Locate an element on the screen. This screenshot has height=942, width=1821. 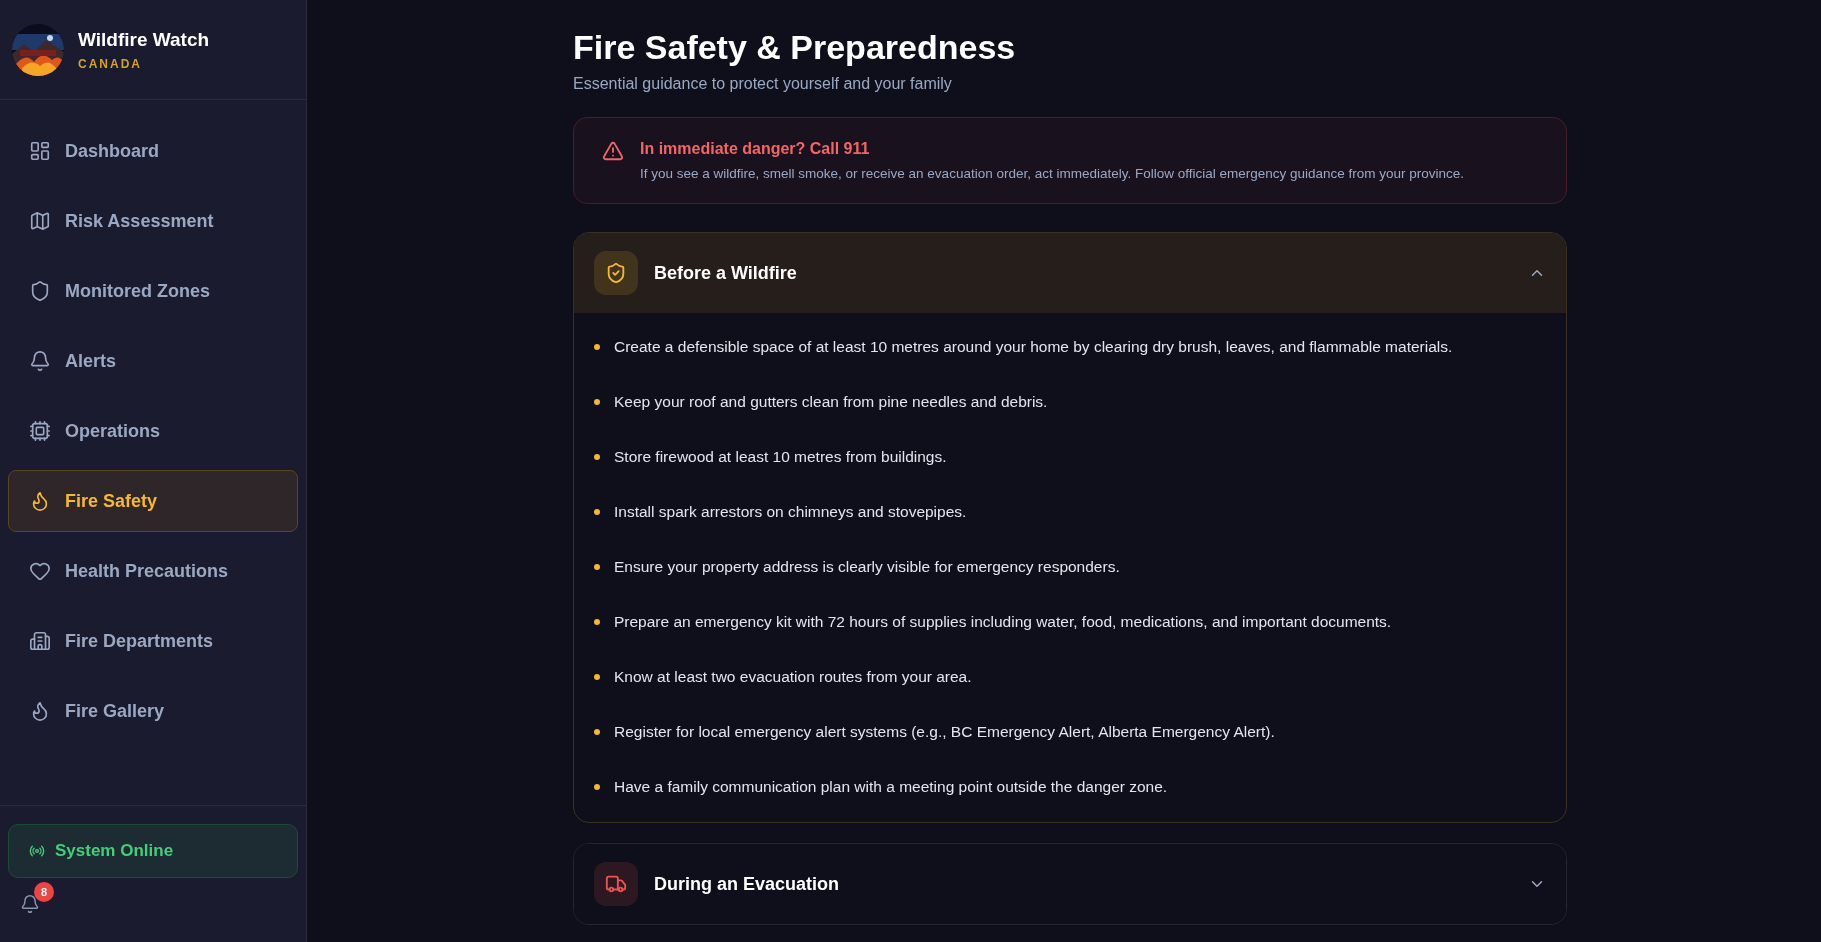
accordion-header: During an Evacuation is located at coordinates (1070, 884).